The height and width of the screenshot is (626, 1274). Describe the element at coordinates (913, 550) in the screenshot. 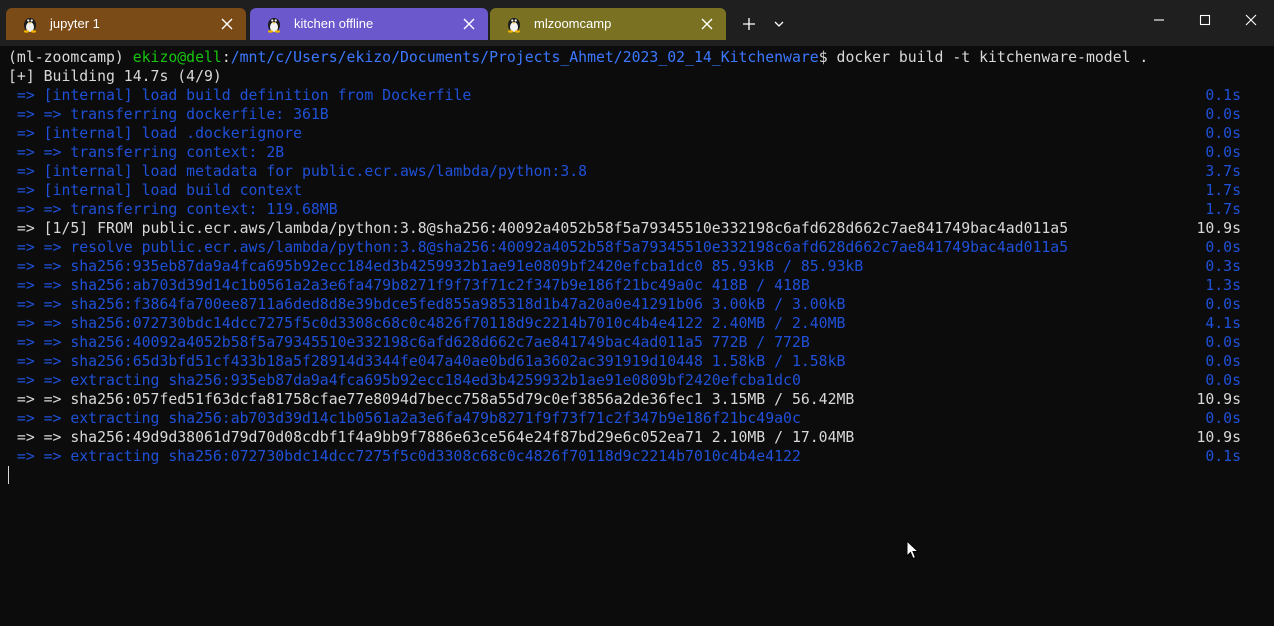

I see `mouse-pointer-icon` at that location.